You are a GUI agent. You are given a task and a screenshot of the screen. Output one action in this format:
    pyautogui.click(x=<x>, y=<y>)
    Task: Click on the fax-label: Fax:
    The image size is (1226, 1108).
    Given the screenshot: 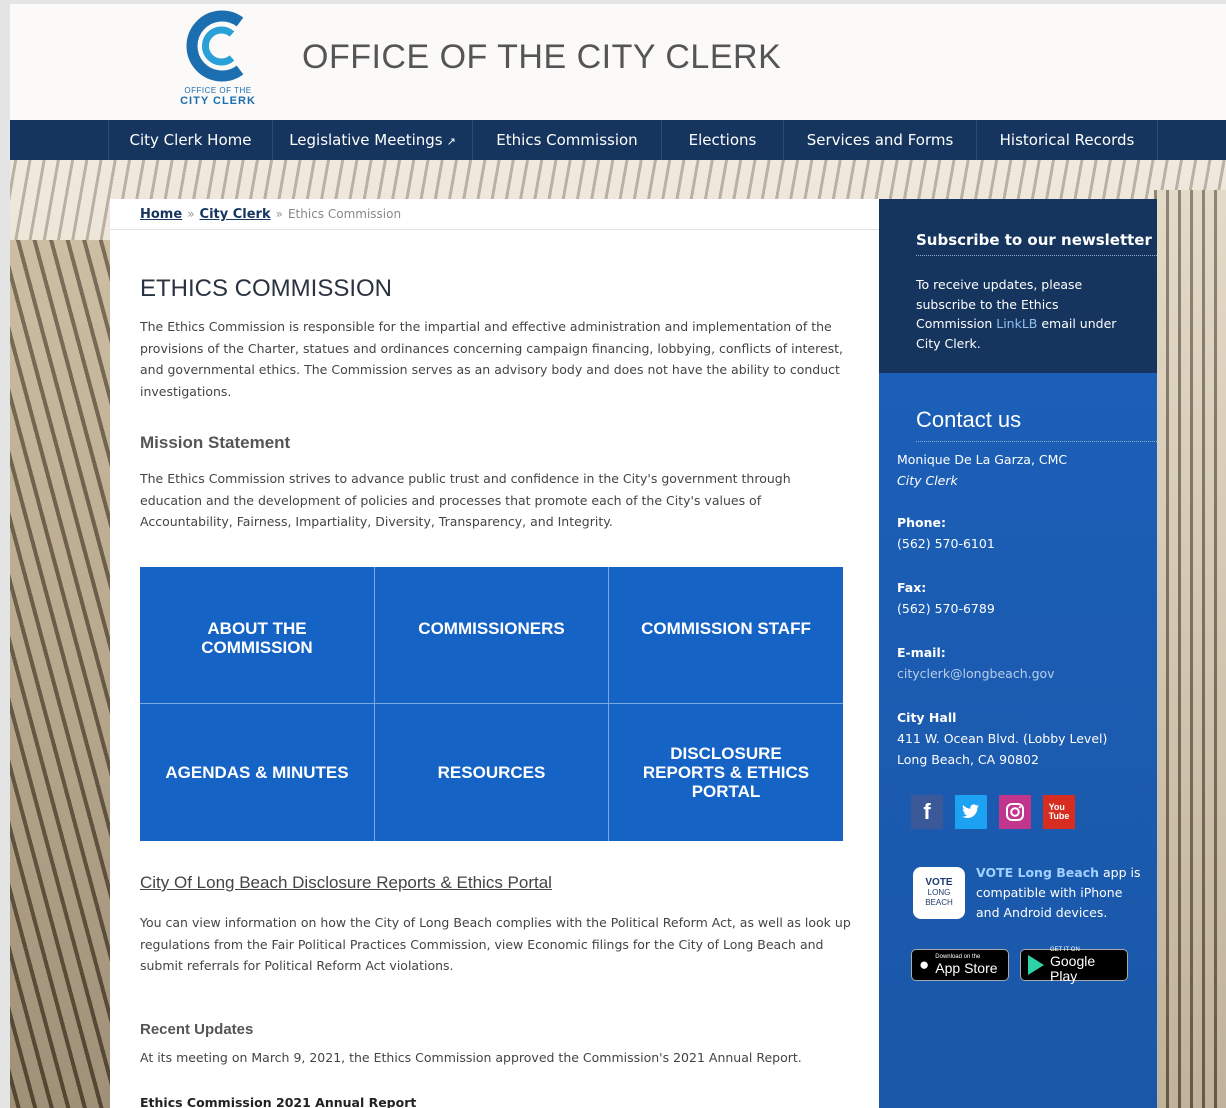 What is the action you would take?
    pyautogui.click(x=912, y=587)
    